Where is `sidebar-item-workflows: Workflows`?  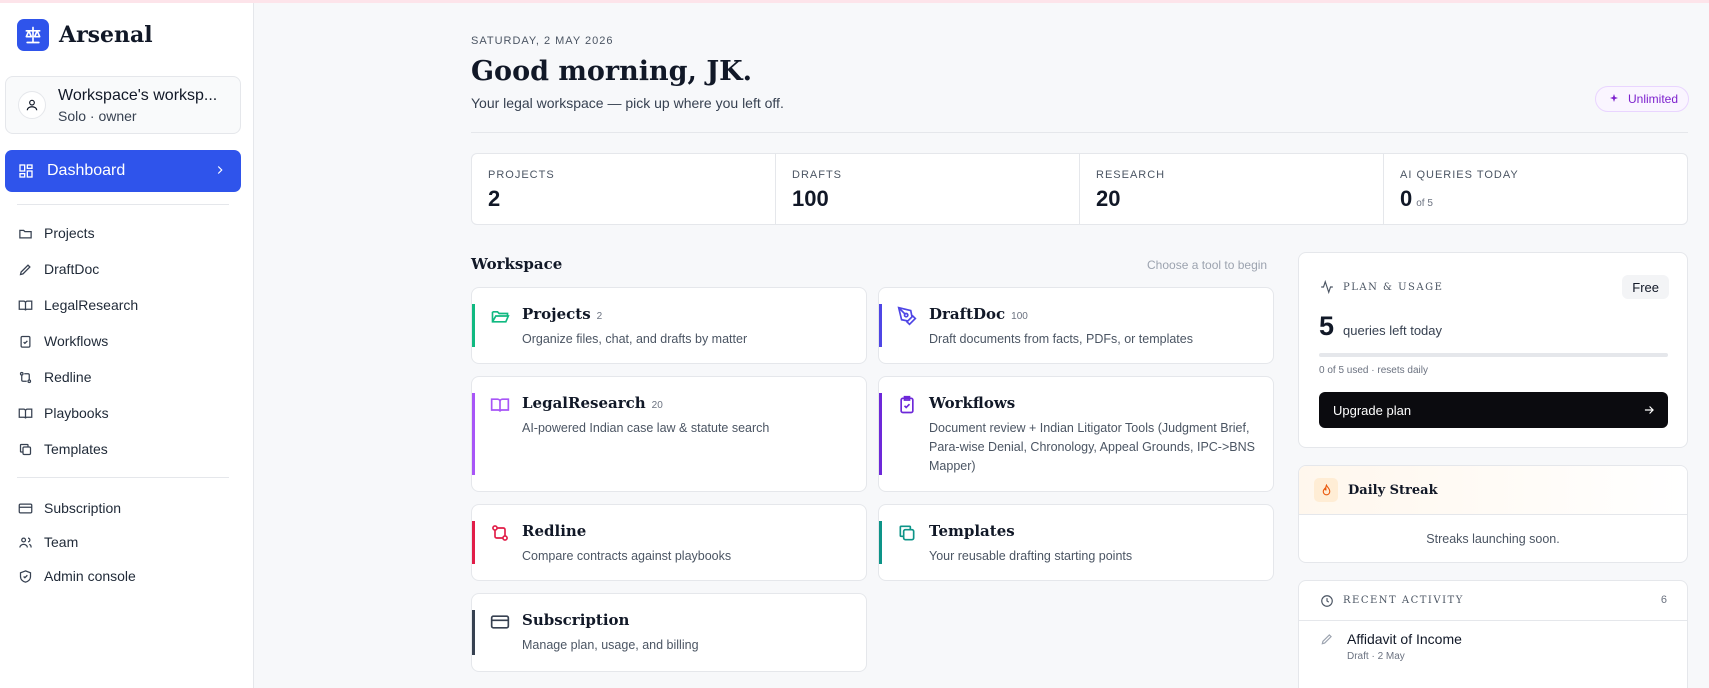
sidebar-item-workflows: Workflows is located at coordinates (62, 341).